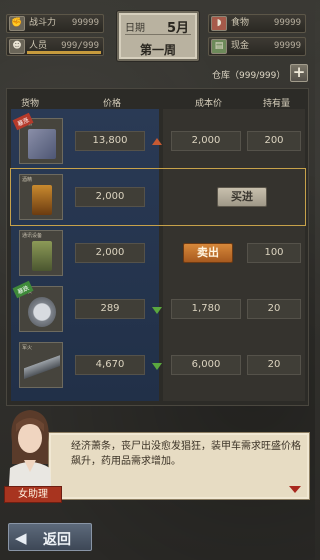 Image resolution: width=320 pixels, height=560 pixels. Describe the element at coordinates (206, 365) in the screenshot. I see `cost-value: 6,000` at that location.